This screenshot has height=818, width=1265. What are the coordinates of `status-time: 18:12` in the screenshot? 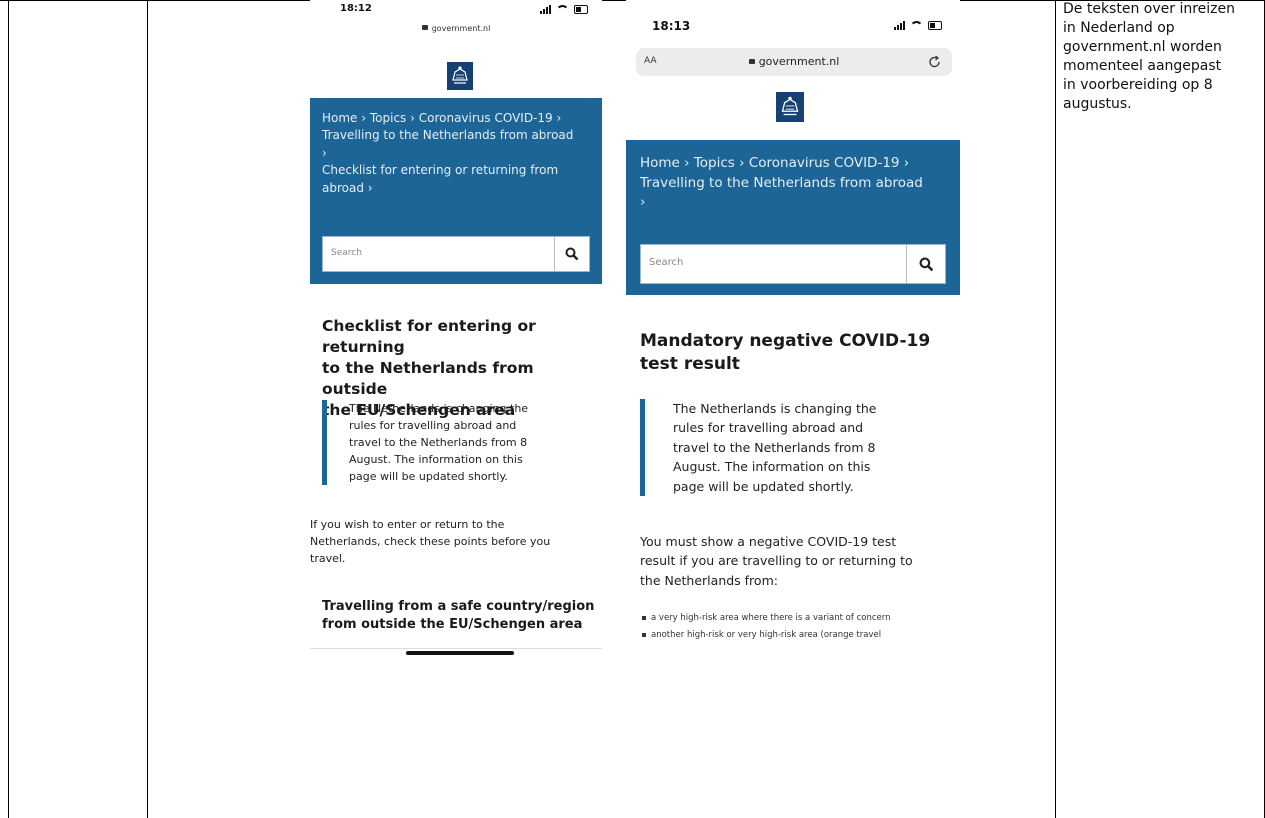 It's located at (356, 8).